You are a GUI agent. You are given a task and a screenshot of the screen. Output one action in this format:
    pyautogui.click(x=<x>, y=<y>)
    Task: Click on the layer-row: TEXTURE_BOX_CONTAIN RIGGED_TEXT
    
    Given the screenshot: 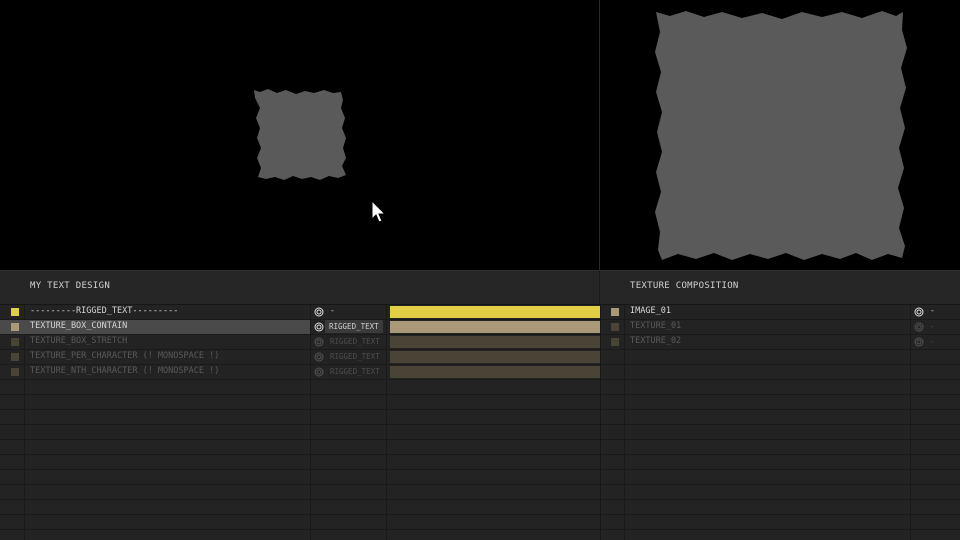 What is the action you would take?
    pyautogui.click(x=300, y=327)
    